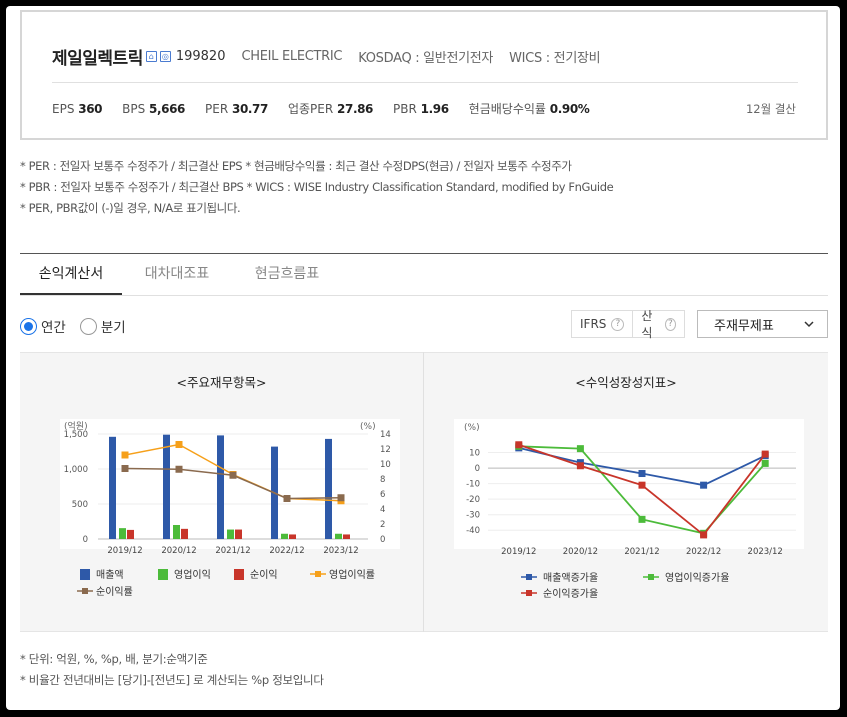 The image size is (847, 717). What do you see at coordinates (28, 326) in the screenshot?
I see `radio-annual` at bounding box center [28, 326].